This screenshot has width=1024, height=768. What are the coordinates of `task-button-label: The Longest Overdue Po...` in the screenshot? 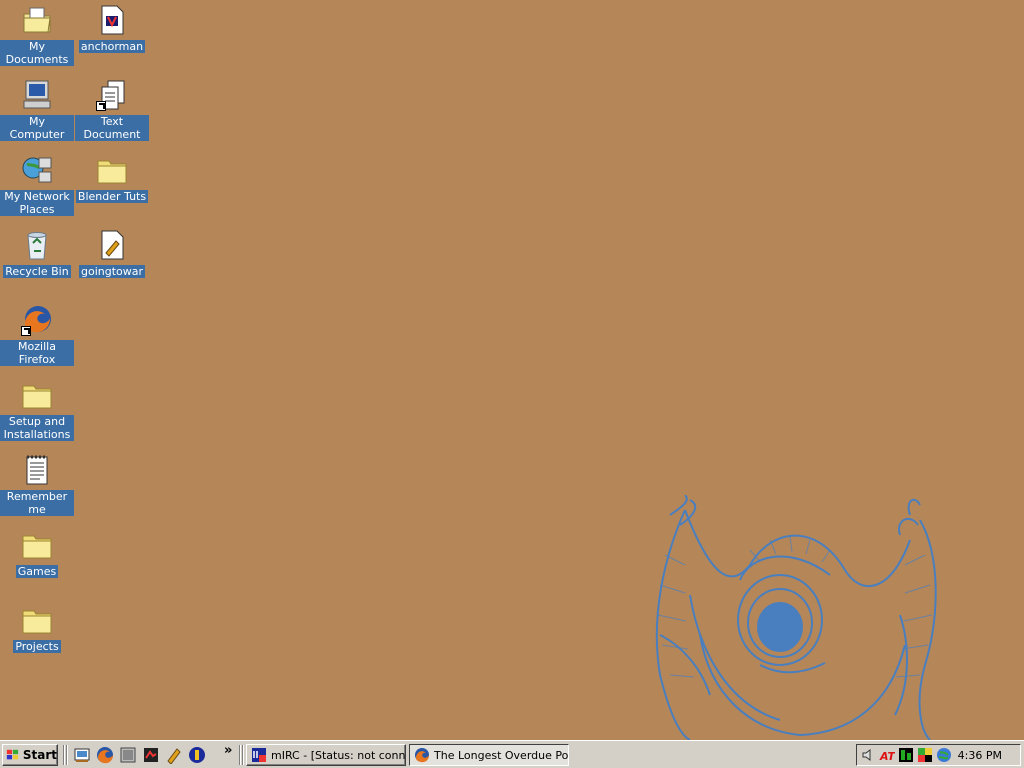 It's located at (501, 755).